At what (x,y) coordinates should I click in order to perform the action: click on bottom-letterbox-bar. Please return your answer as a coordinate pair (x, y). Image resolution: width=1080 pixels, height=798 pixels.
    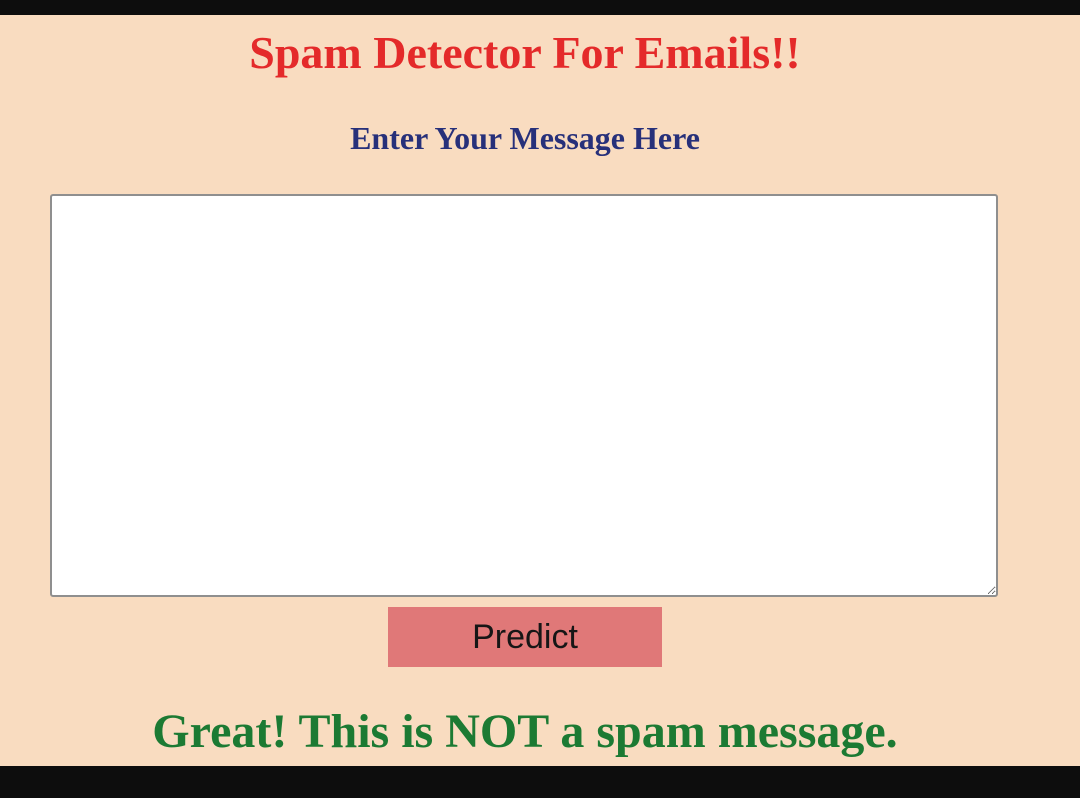
    Looking at the image, I should click on (540, 782).